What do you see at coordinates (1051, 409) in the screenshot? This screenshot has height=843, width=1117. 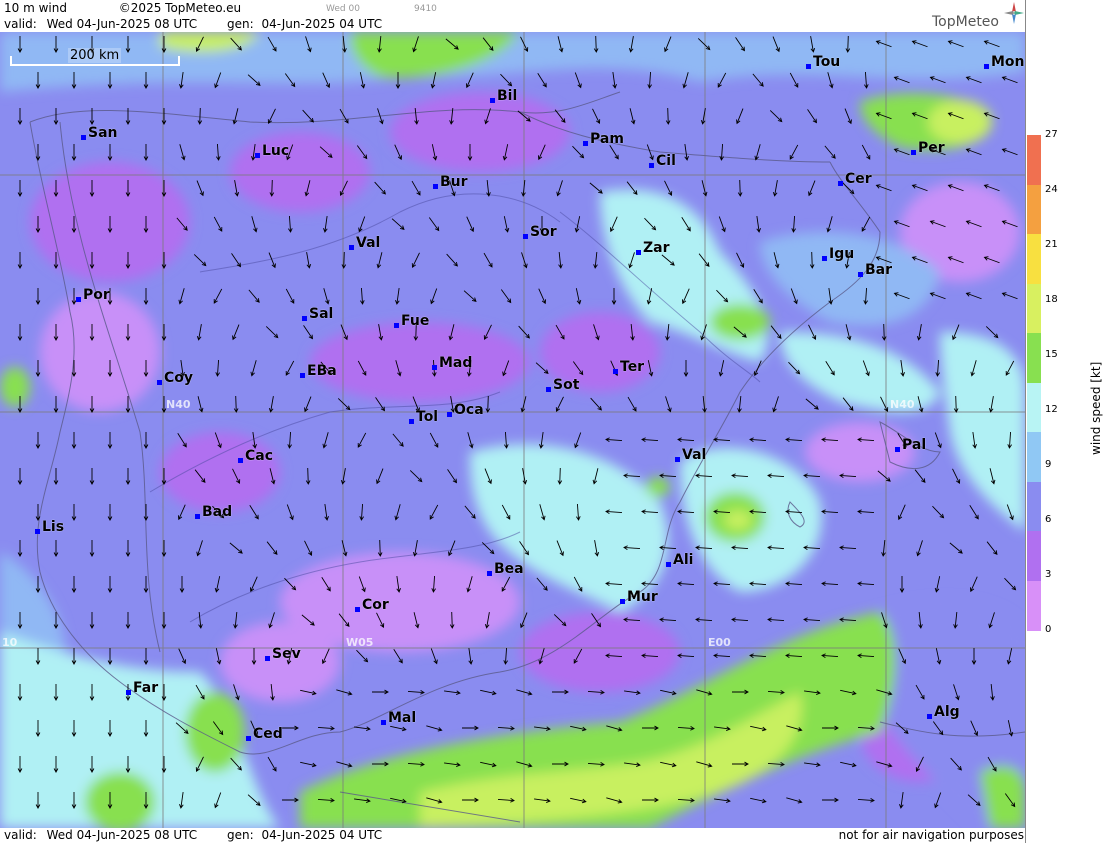 I see `legend-tick-label: 12` at bounding box center [1051, 409].